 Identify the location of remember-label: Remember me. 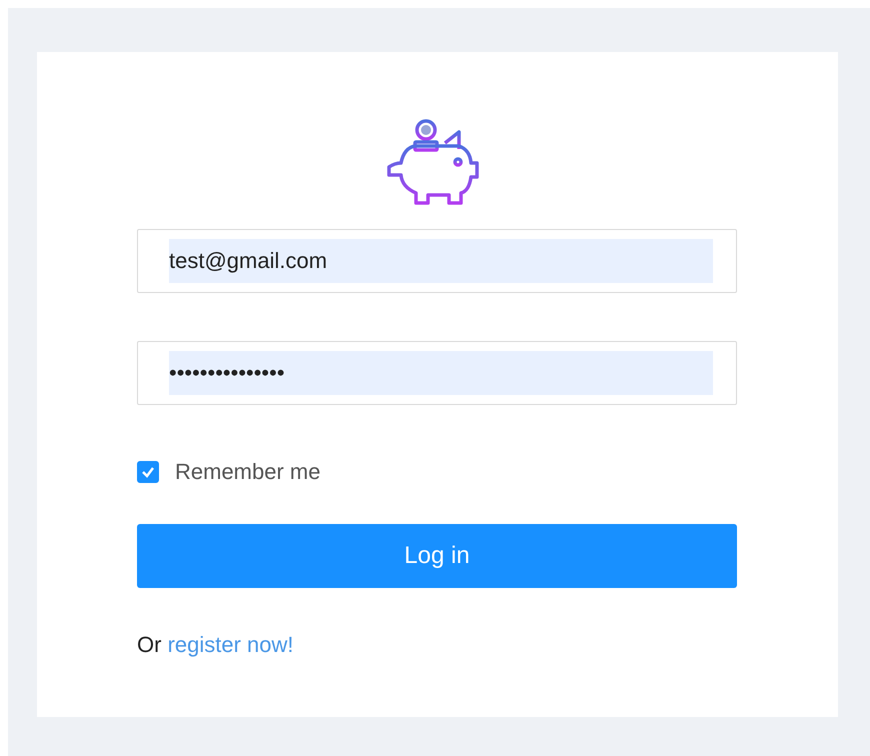
(247, 472).